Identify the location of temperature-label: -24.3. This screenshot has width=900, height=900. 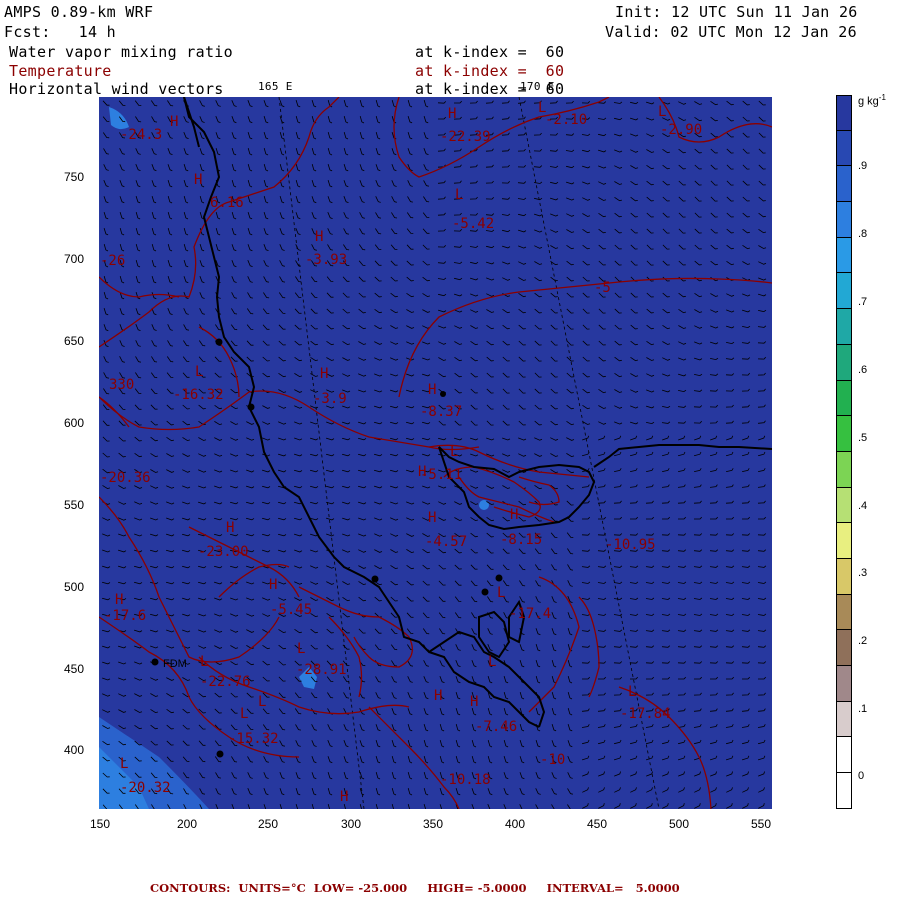
(141, 135).